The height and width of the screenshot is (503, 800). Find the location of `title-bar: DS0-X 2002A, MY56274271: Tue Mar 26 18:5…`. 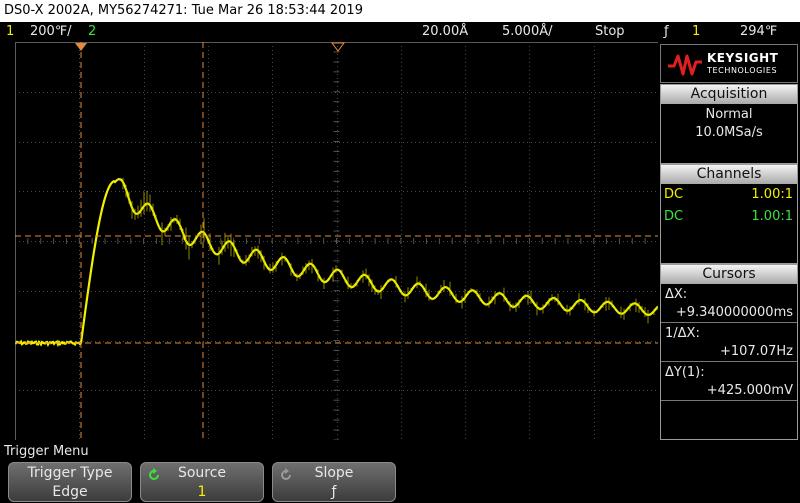

title-bar: DS0-X 2002A, MY56274271: Tue Mar 26 18:5… is located at coordinates (400, 11).